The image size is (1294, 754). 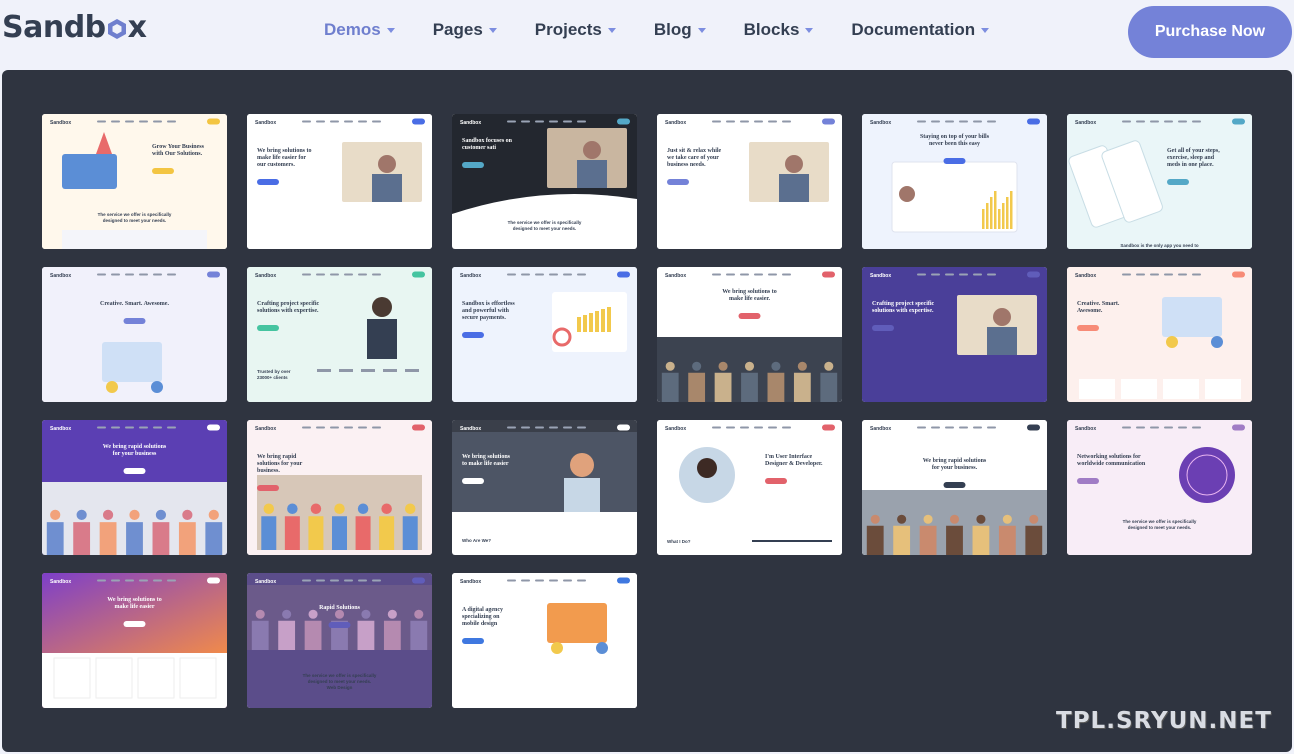 I want to click on nav-item-blocks: Blocks, so click(x=779, y=30).